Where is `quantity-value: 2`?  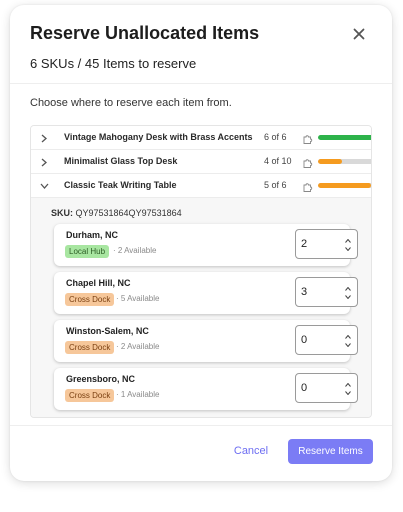 quantity-value: 2 is located at coordinates (304, 244).